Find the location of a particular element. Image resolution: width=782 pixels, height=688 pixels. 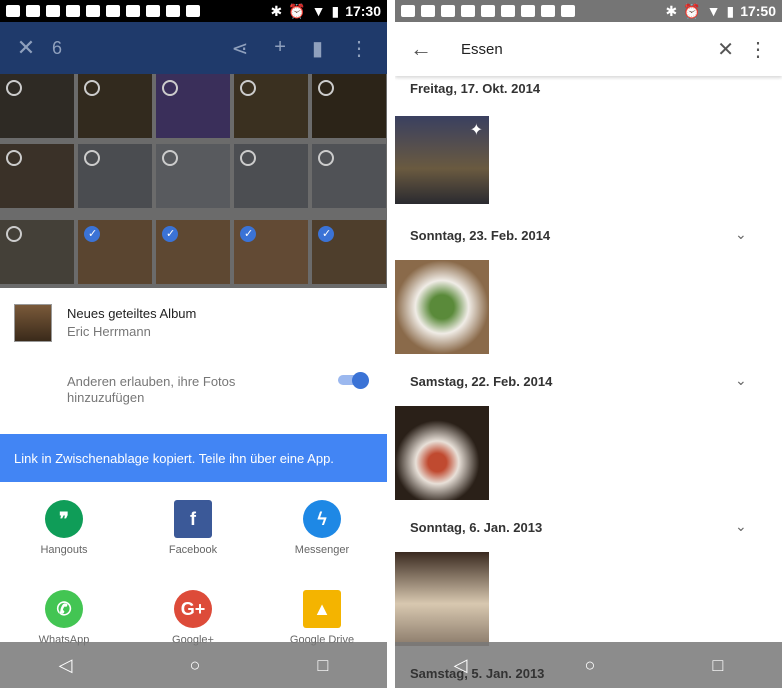

app-facebook: f Facebook is located at coordinates (193, 528).